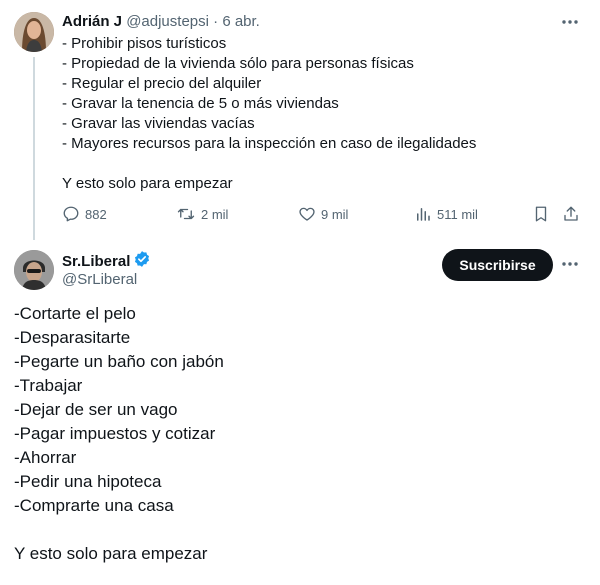 This screenshot has width=600, height=585. What do you see at coordinates (457, 214) in the screenshot?
I see `views-count: 511 mil` at bounding box center [457, 214].